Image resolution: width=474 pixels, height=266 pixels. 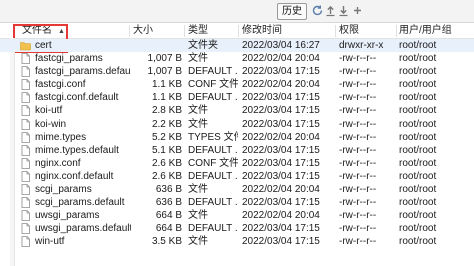 What do you see at coordinates (37, 31) in the screenshot?
I see `column-name: 文件名` at bounding box center [37, 31].